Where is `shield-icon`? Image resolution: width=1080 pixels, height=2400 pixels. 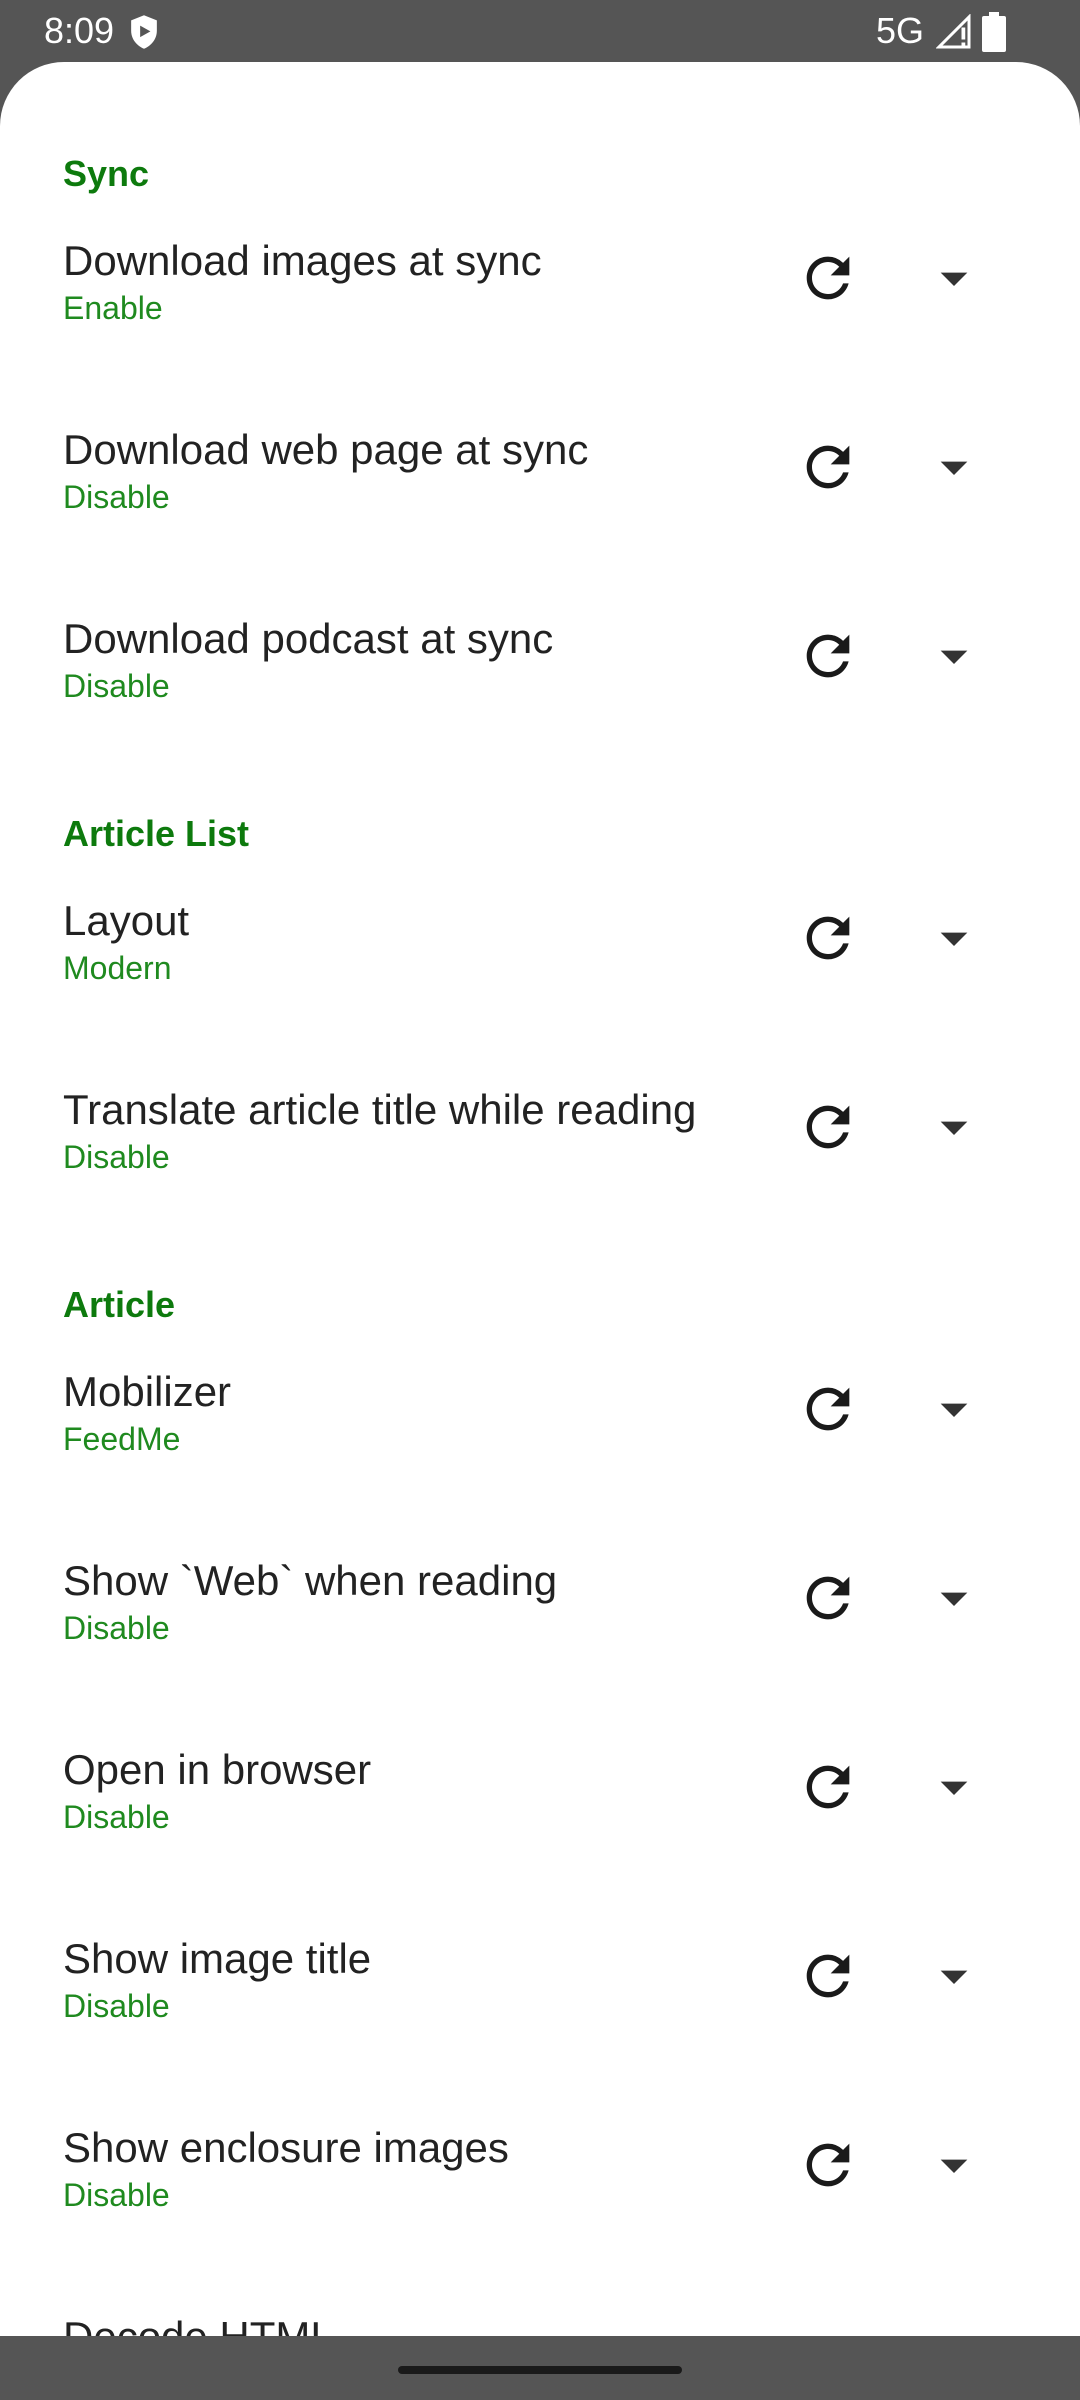 shield-icon is located at coordinates (144, 32).